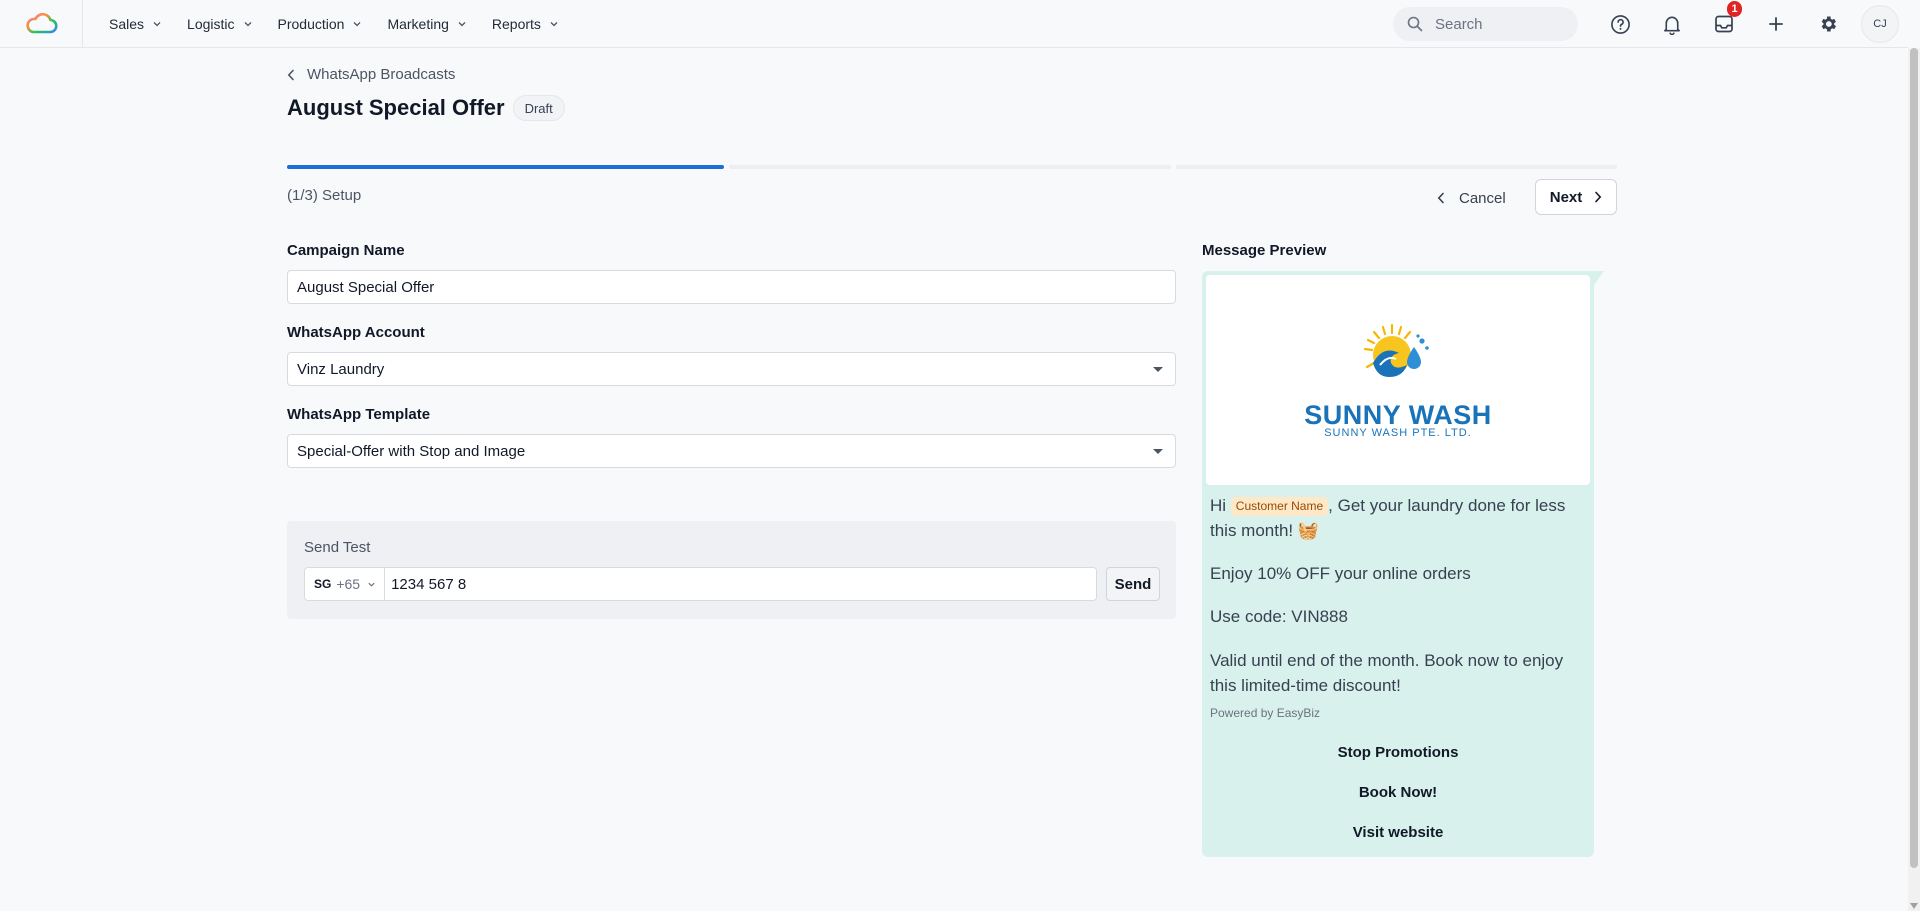  I want to click on inbox-button: 1, so click(1724, 24).